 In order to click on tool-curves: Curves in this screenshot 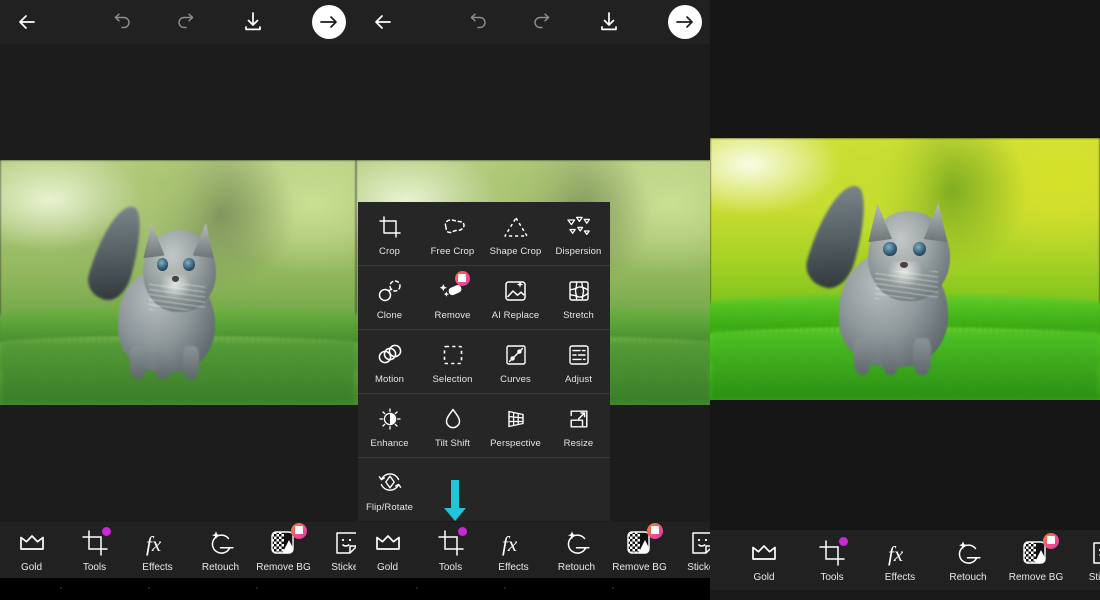, I will do `click(515, 361)`.